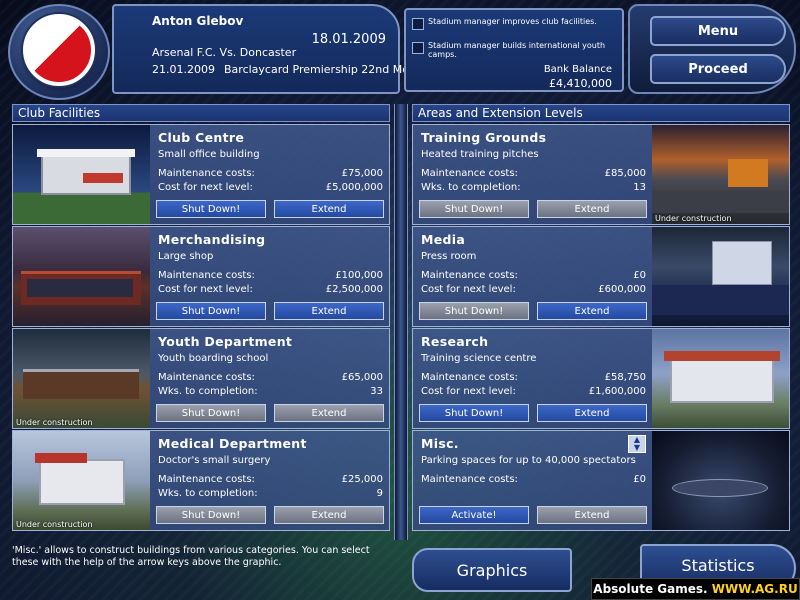  Describe the element at coordinates (720, 174) in the screenshot. I see `training-grounds-image: Under construction` at that location.